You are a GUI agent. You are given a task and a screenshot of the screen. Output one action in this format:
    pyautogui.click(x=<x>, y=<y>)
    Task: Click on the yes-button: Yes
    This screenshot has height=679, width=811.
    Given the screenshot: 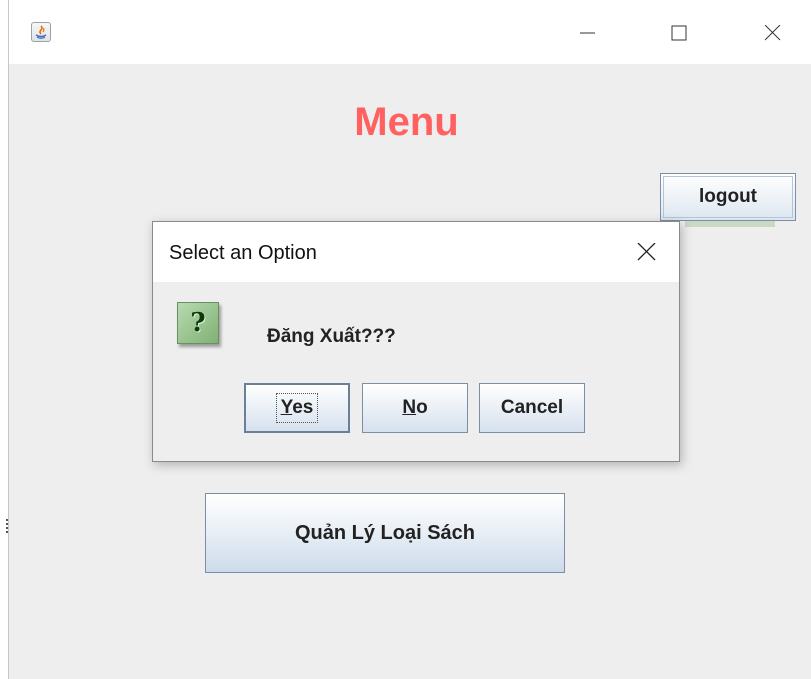 What is the action you would take?
    pyautogui.click(x=297, y=408)
    